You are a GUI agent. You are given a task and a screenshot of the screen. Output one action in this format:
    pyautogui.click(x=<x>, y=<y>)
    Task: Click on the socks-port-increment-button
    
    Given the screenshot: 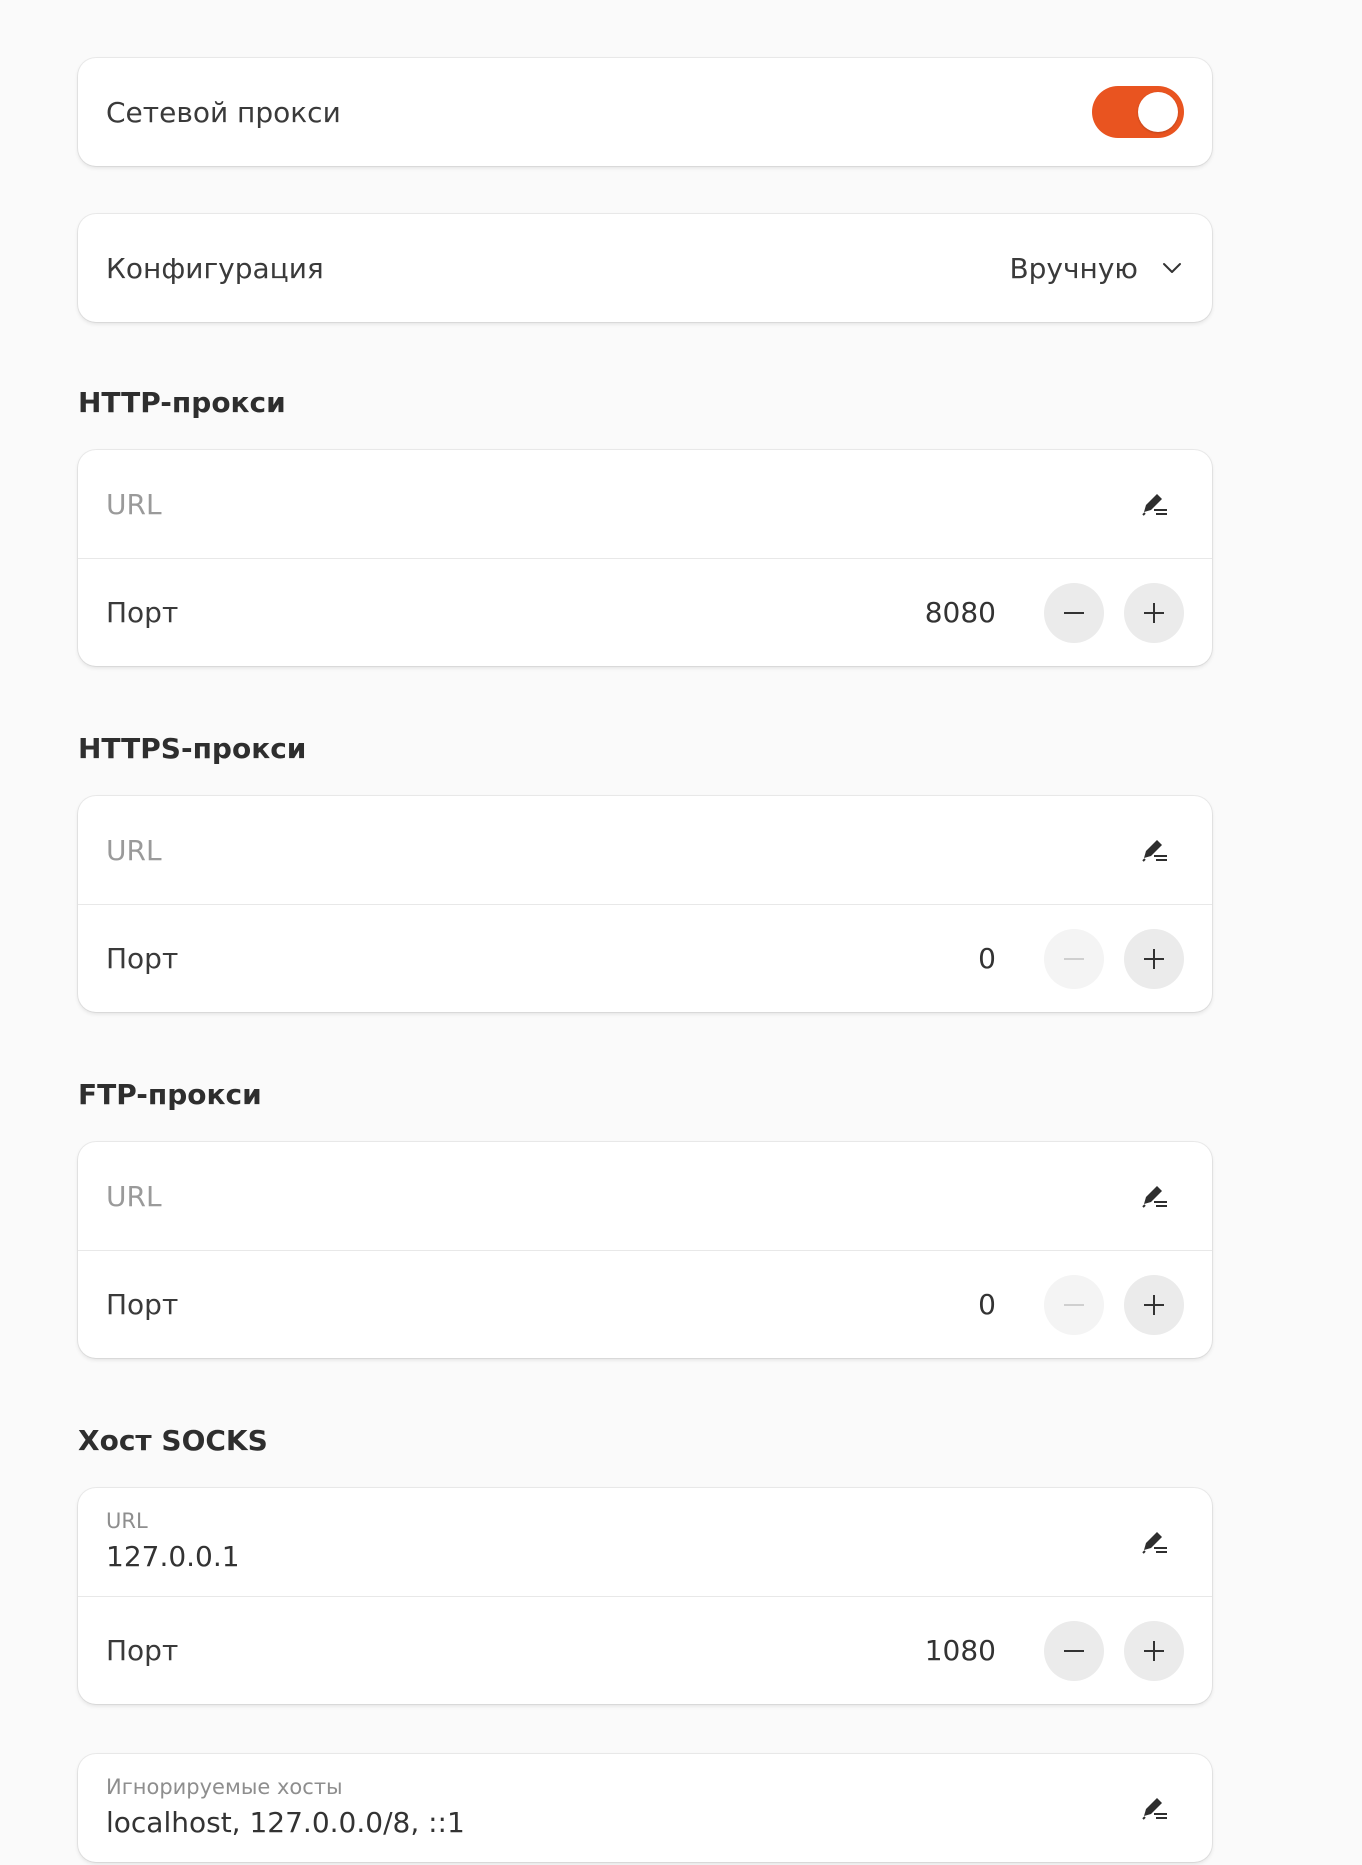 What is the action you would take?
    pyautogui.click(x=1154, y=1650)
    